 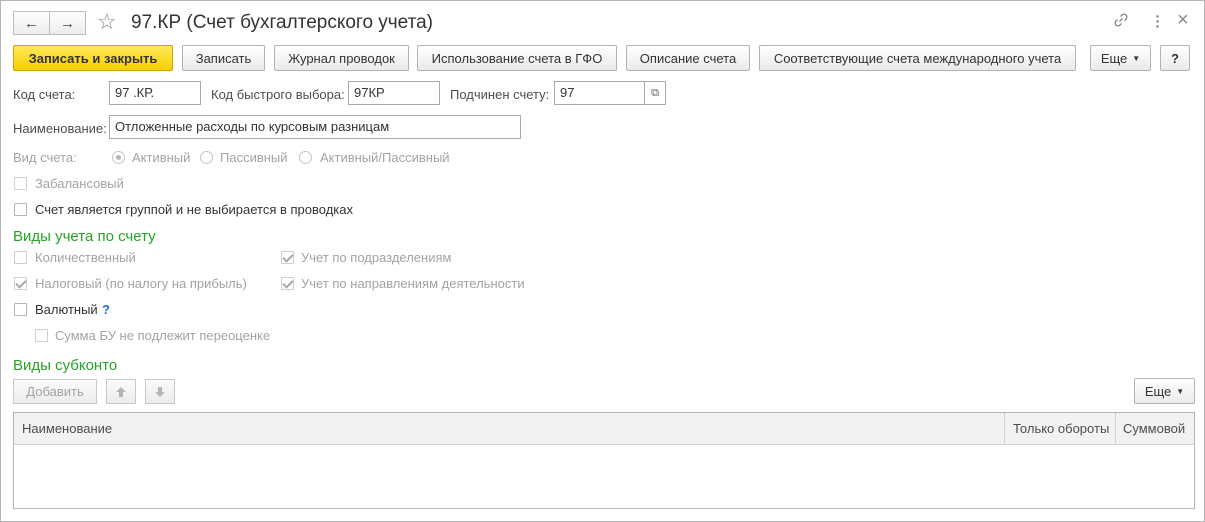 I want to click on more-vertical-icon: ⋮, so click(x=1157, y=22).